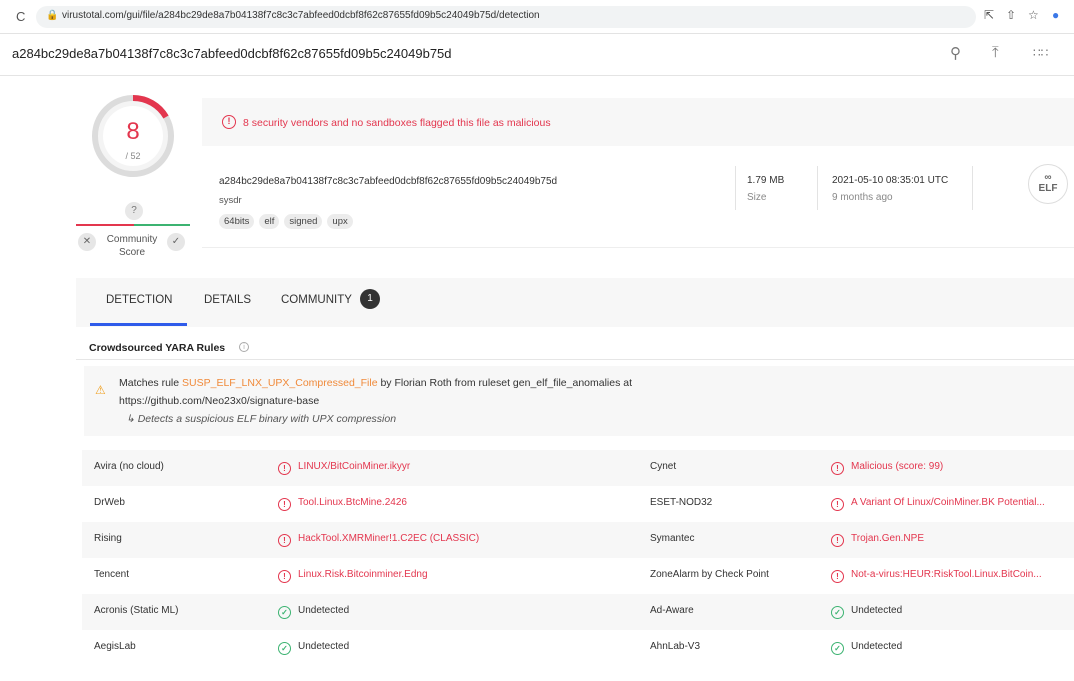 This screenshot has height=681, width=1074. Describe the element at coordinates (757, 197) in the screenshot. I see `file-size-label: Size` at that location.